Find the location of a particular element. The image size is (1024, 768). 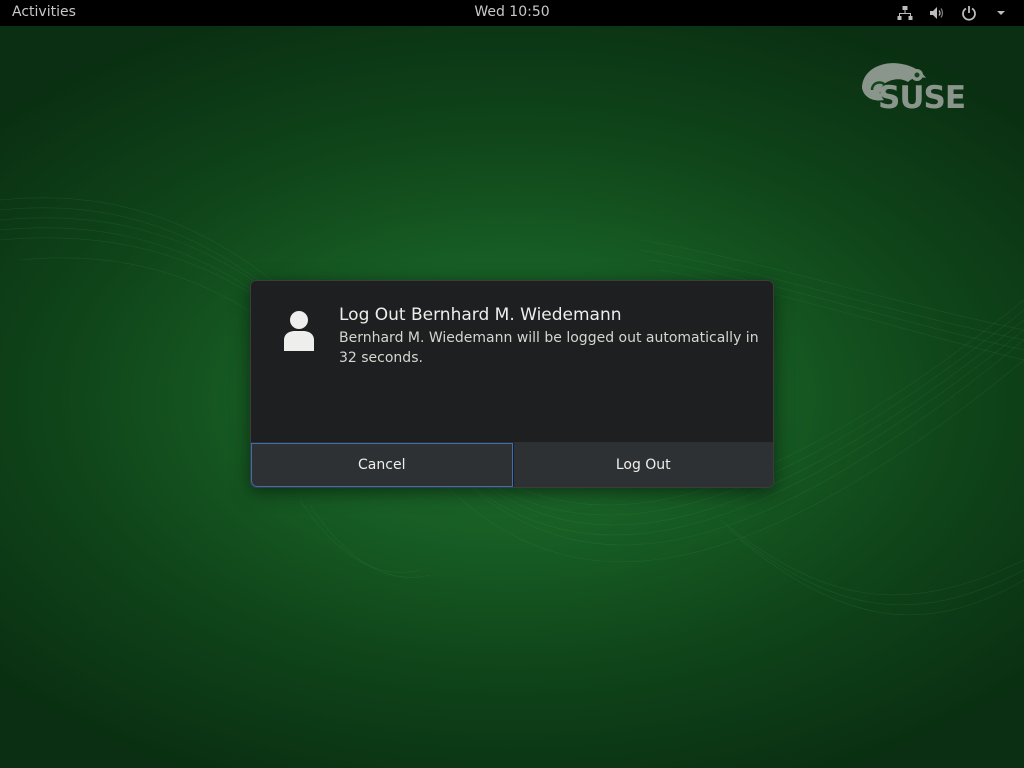

cancel-button: Cancel is located at coordinates (382, 465).